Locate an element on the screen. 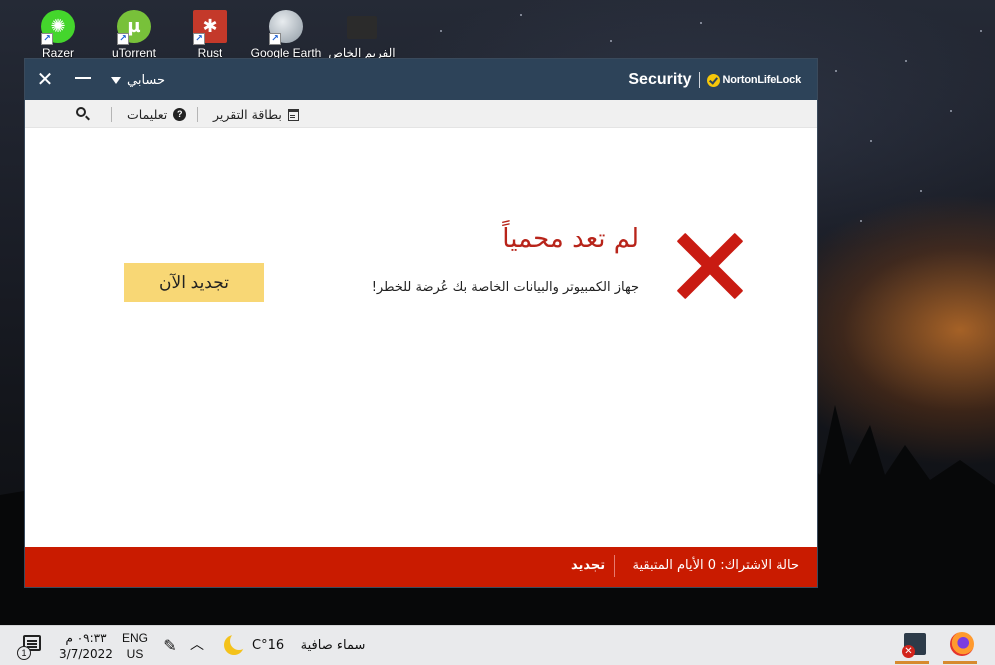 The width and height of the screenshot is (995, 665). notification-count: 1 is located at coordinates (24, 653).